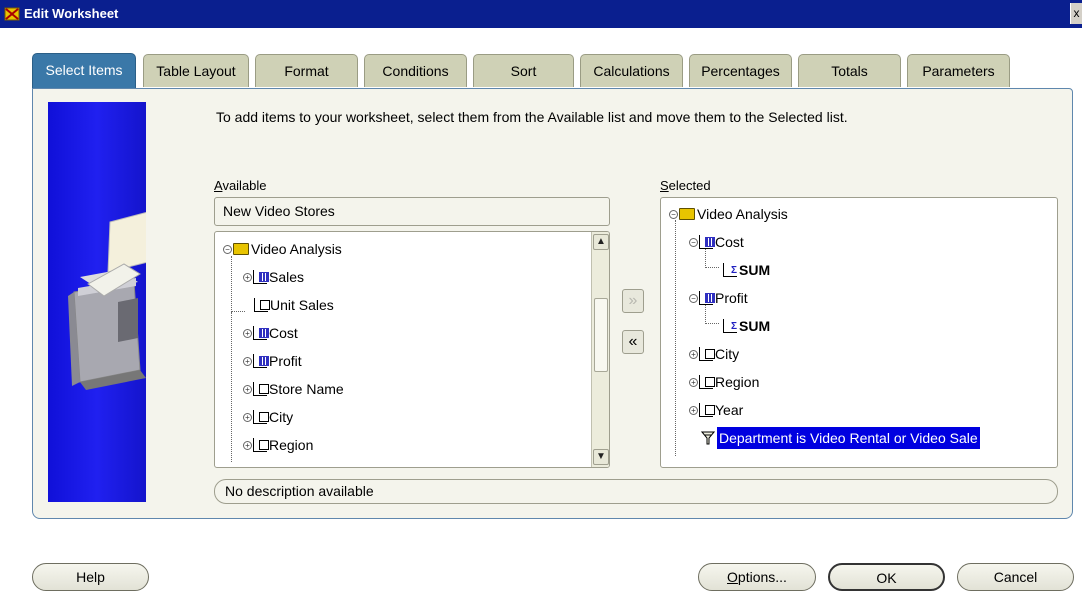  I want to click on wizard-side-image, so click(98, 302).